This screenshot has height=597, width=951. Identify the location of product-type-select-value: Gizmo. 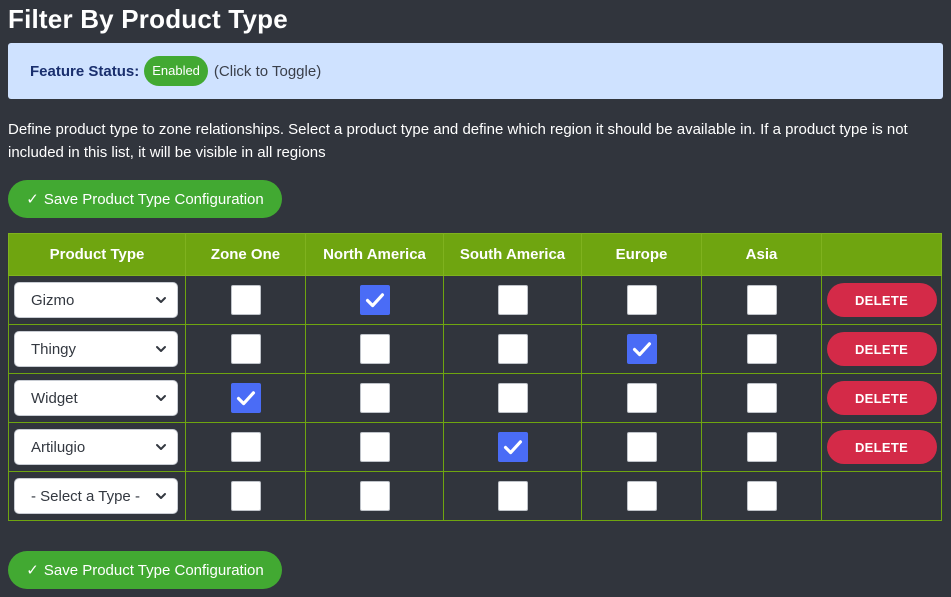
(53, 300).